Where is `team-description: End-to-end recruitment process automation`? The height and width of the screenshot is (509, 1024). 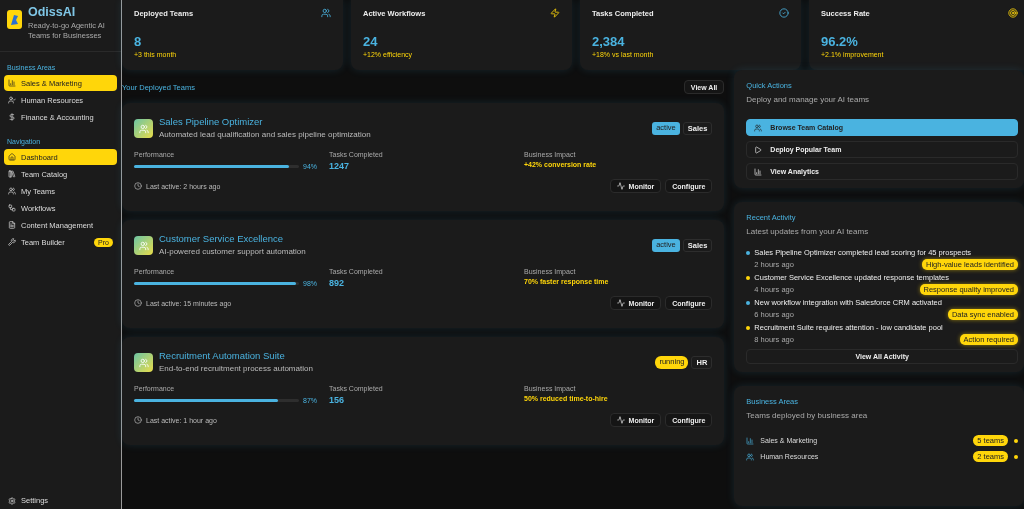
team-description: End-to-end recruitment process automation is located at coordinates (236, 368).